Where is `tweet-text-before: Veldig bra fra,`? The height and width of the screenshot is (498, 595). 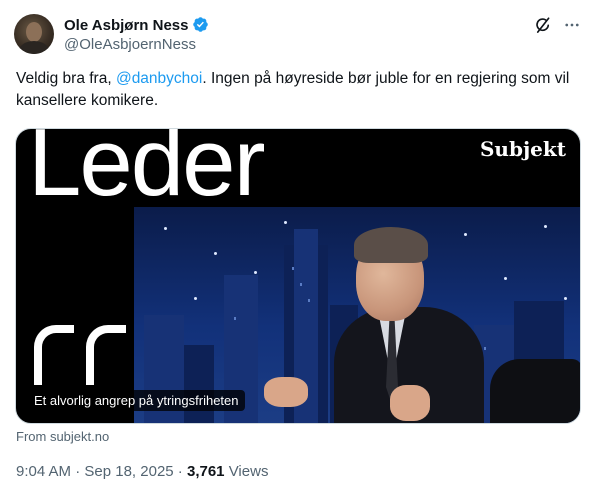
tweet-text-before: Veldig bra fra, is located at coordinates (66, 78).